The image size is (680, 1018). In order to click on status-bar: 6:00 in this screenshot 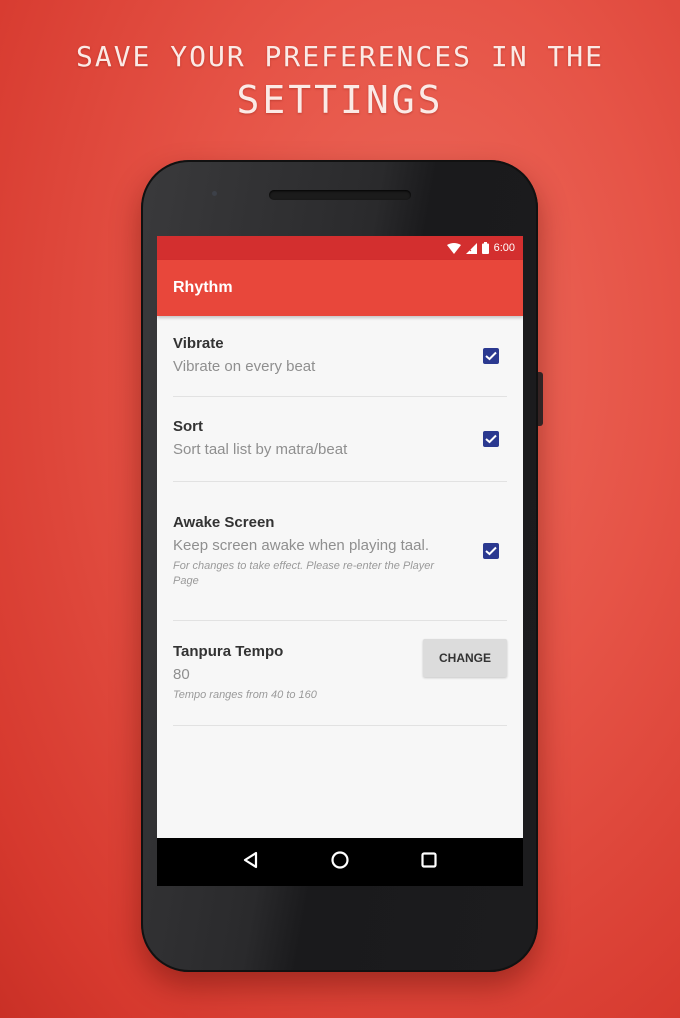, I will do `click(340, 248)`.